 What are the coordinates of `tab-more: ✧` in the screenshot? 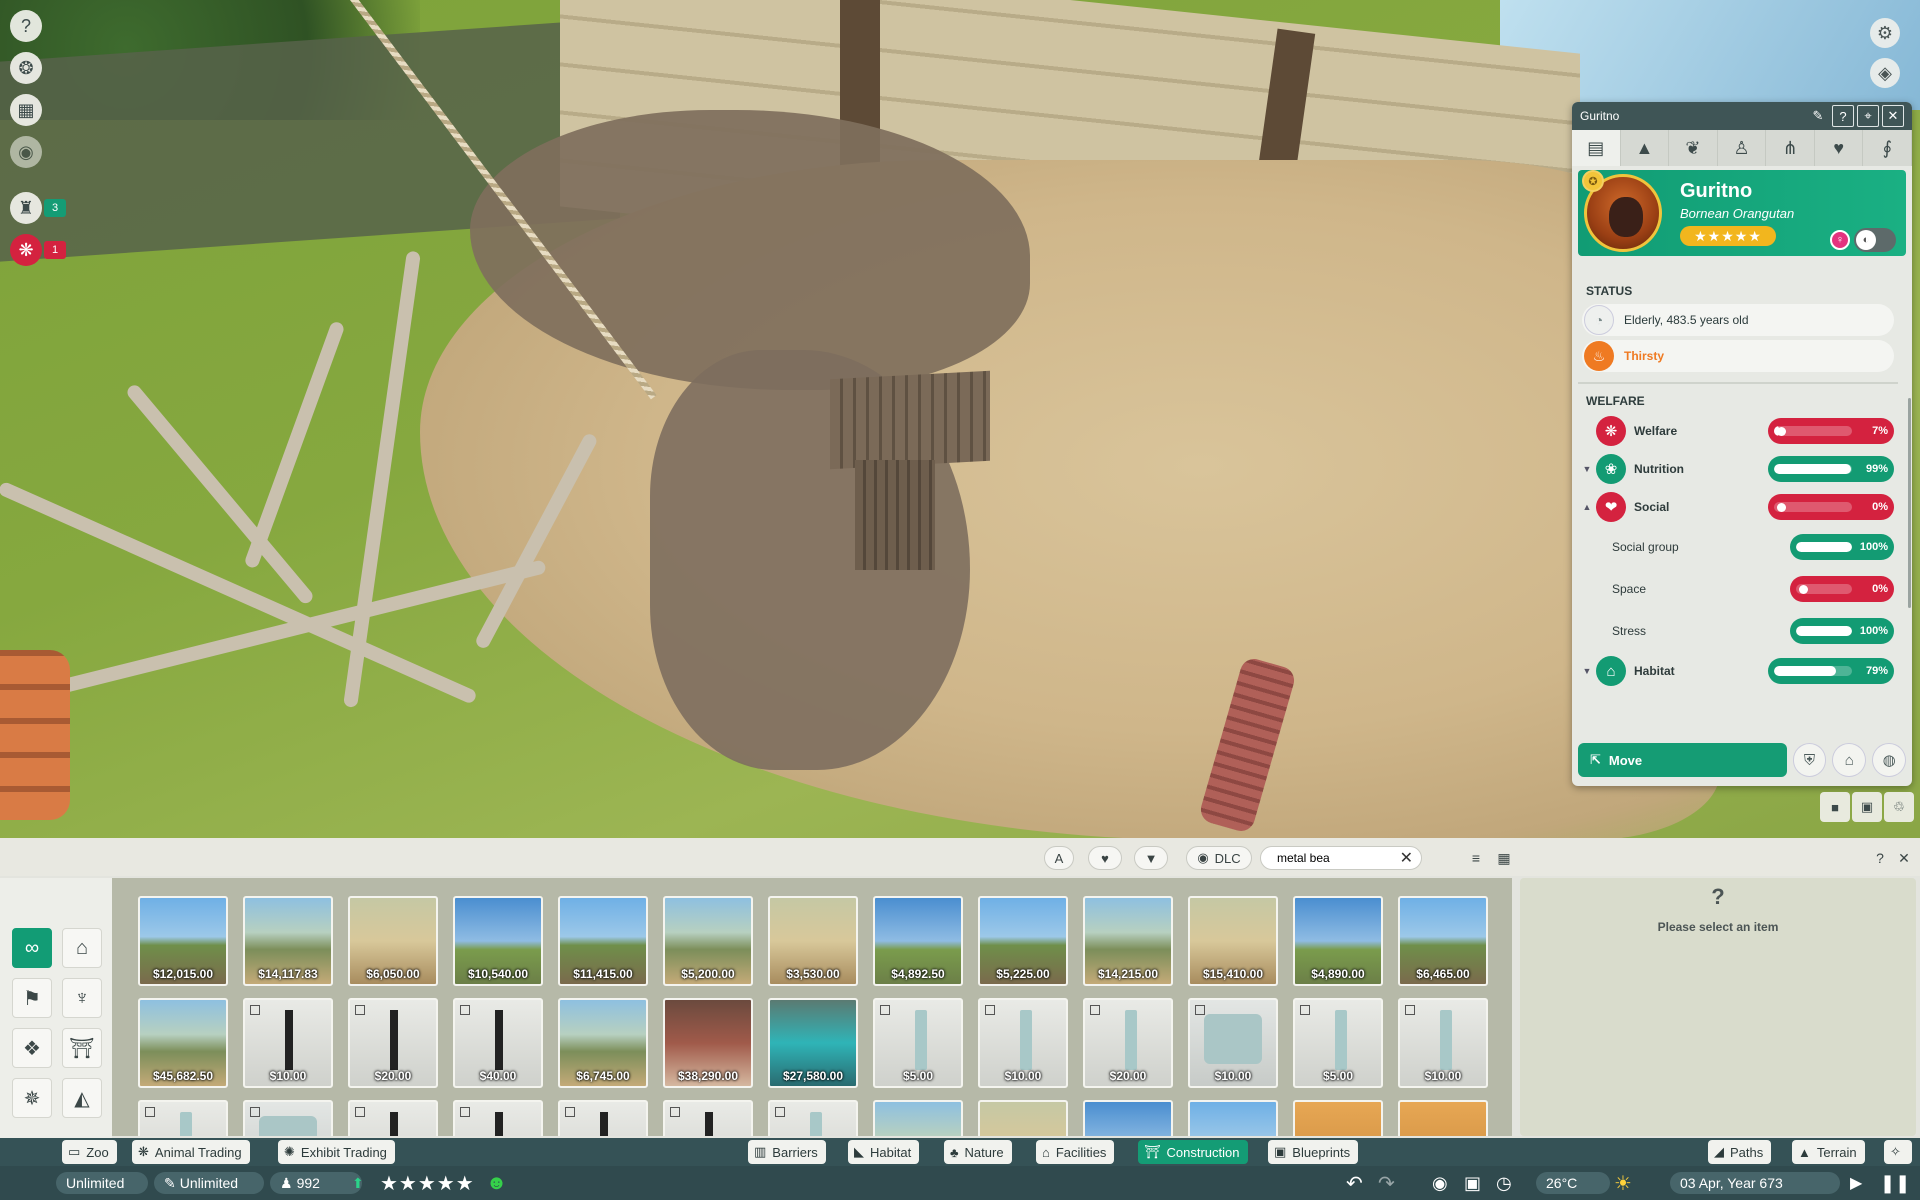 It's located at (1898, 1152).